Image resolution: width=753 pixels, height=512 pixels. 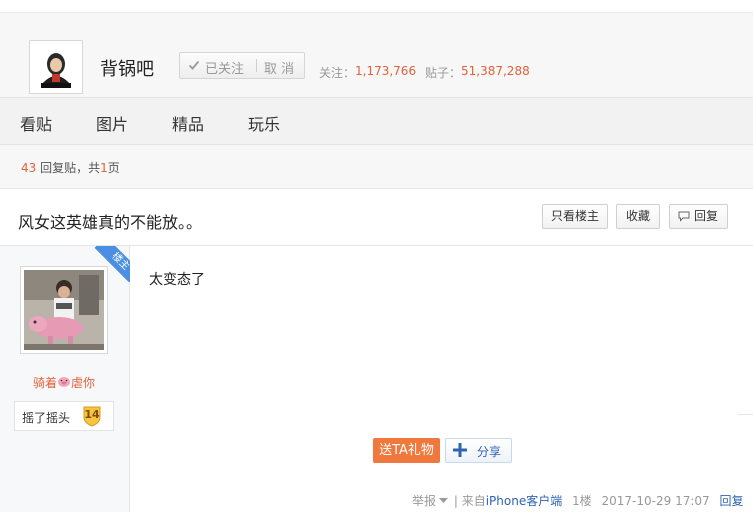 What do you see at coordinates (582, 501) in the screenshot?
I see `floor-number: 1楼` at bounding box center [582, 501].